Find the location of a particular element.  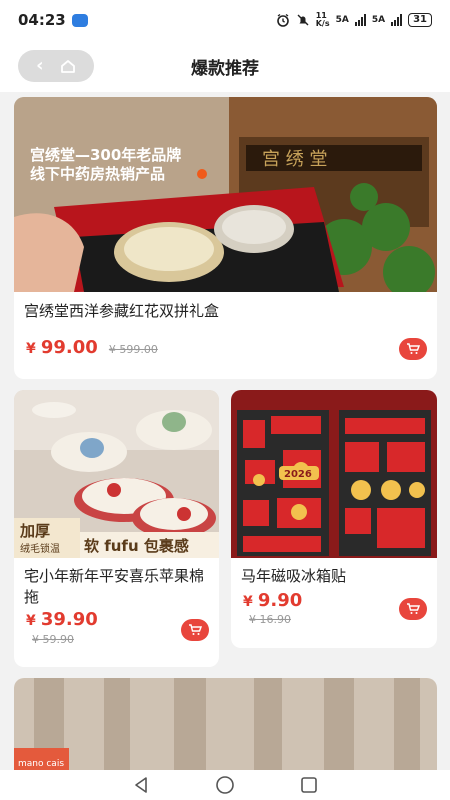

badge-line-2: 绒毛锁温 is located at coordinates (40, 548).